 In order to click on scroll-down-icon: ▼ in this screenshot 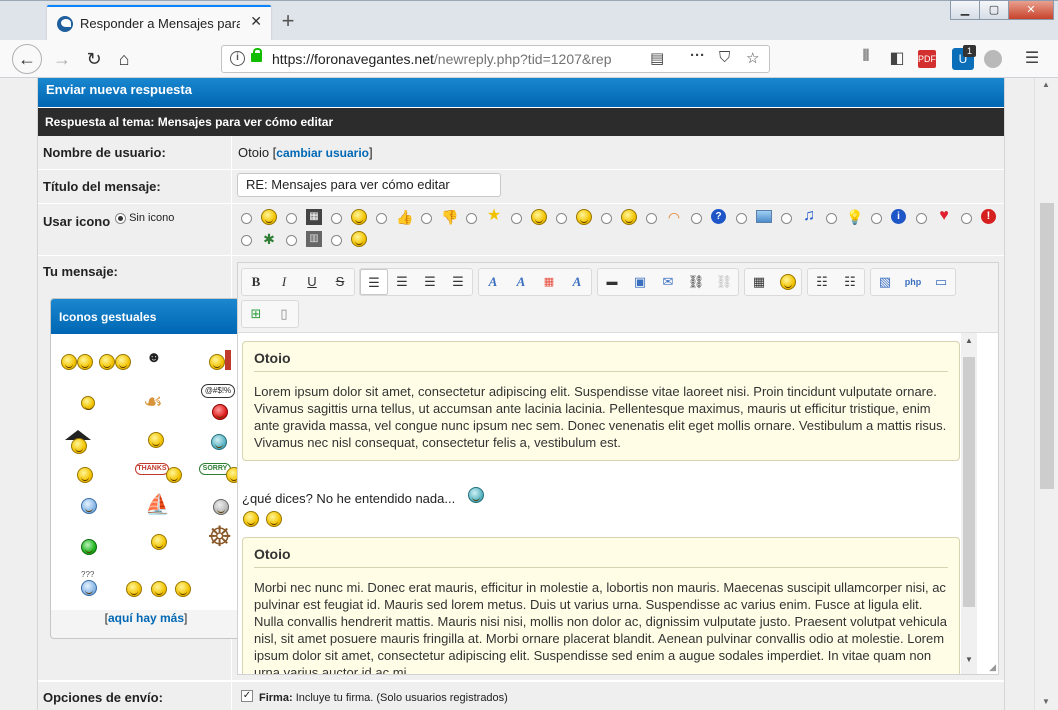, I will do `click(969, 659)`.